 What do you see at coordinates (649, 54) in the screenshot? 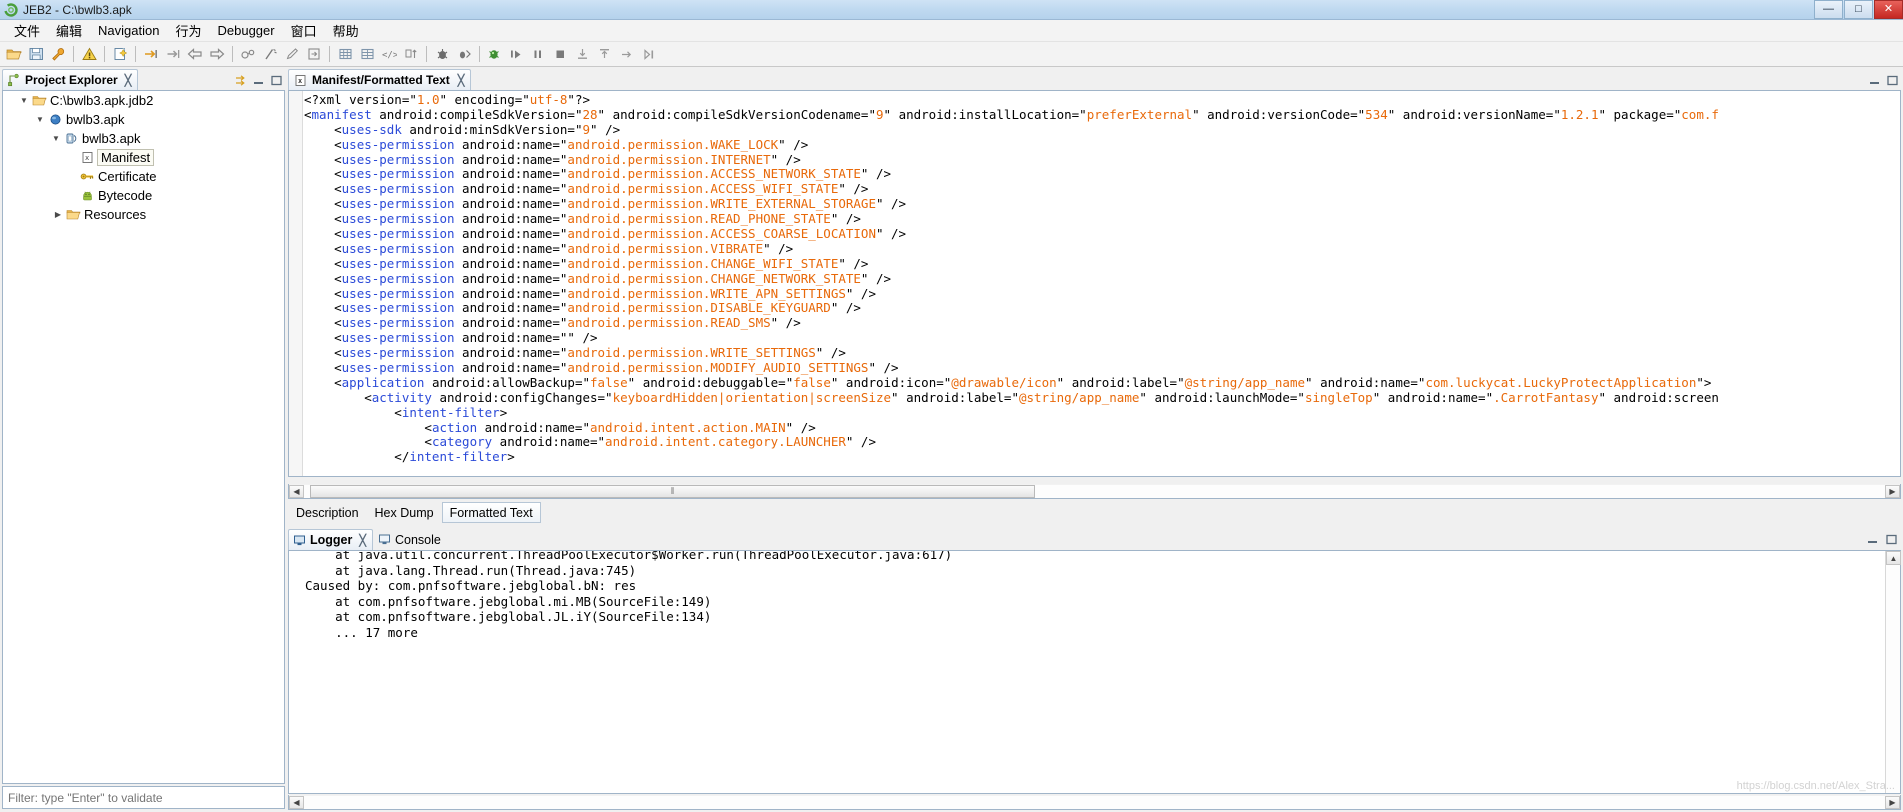
I see `run-to-icon` at bounding box center [649, 54].